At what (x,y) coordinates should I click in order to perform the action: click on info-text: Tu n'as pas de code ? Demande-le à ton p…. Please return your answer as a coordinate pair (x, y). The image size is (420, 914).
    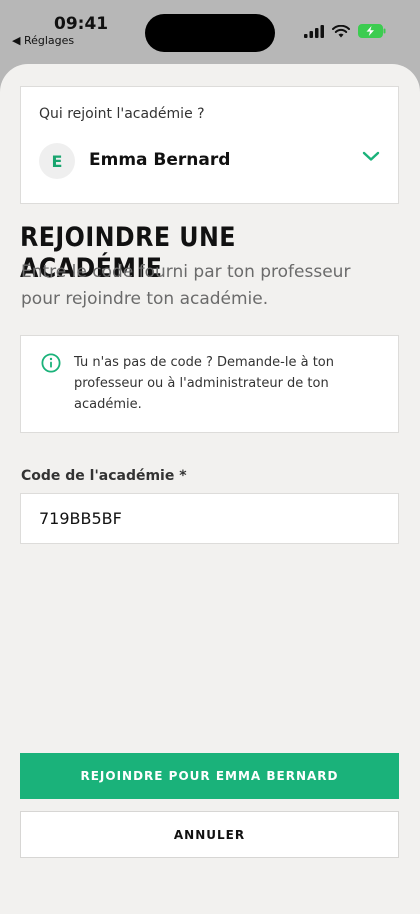
    Looking at the image, I should click on (204, 383).